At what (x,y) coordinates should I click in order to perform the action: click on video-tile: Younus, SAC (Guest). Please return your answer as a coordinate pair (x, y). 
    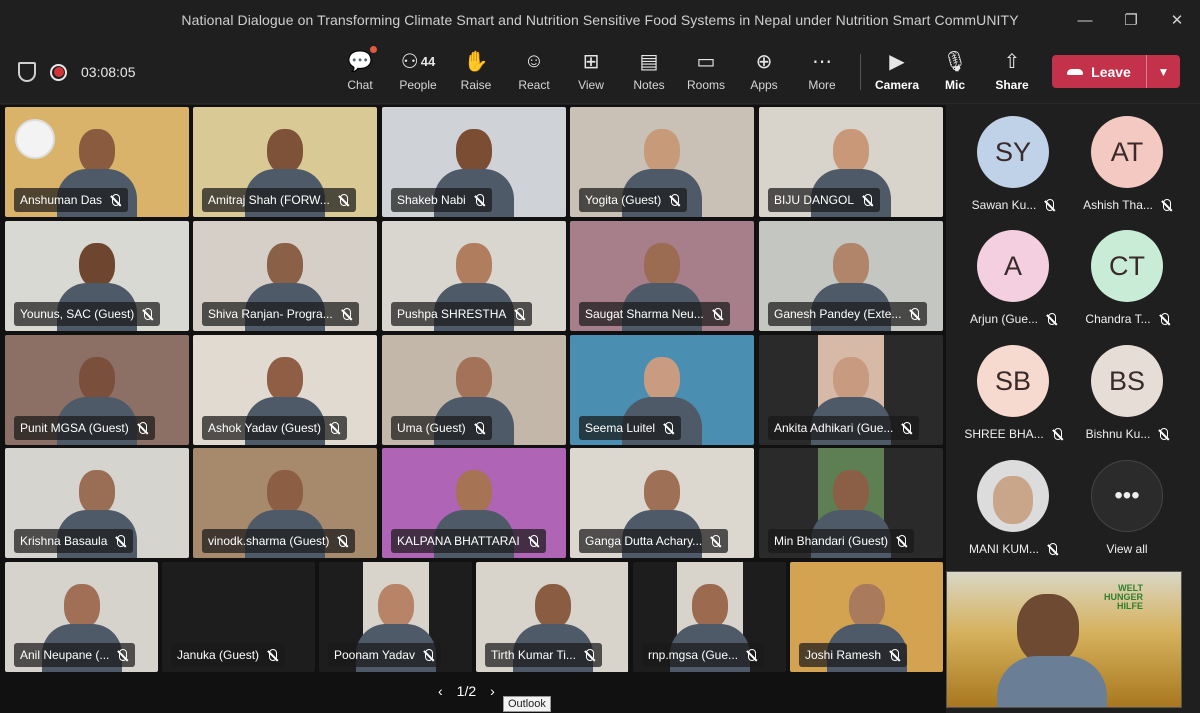
    Looking at the image, I should click on (97, 276).